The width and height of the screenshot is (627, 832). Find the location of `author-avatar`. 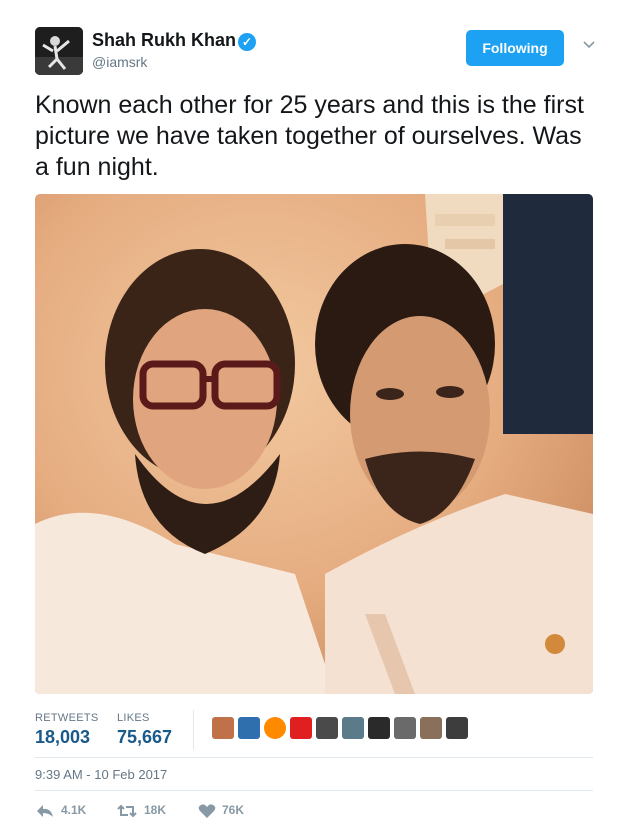

author-avatar is located at coordinates (59, 51).